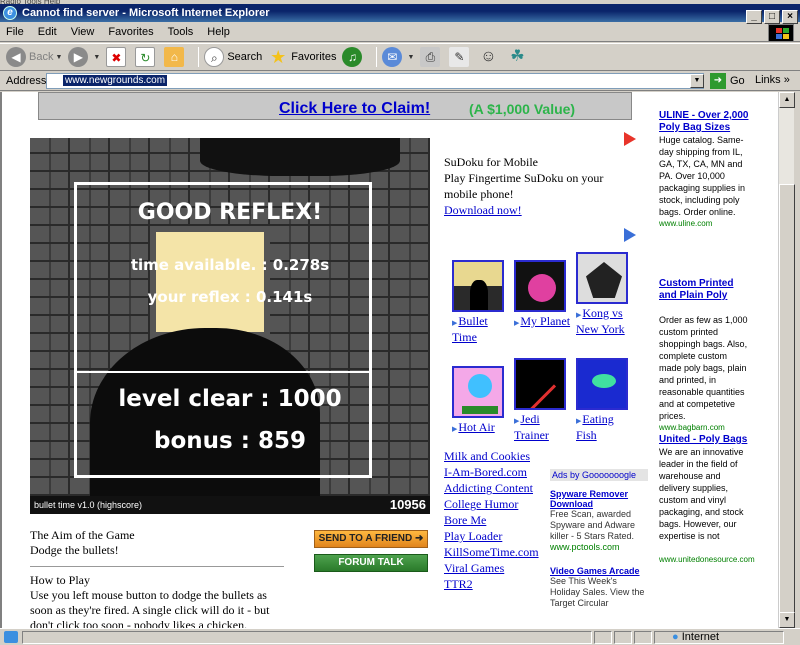  Describe the element at coordinates (223, 372) in the screenshot. I see `results-divider` at that location.